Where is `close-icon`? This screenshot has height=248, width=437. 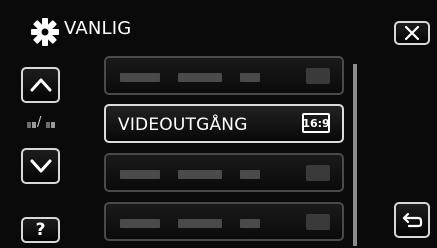 close-icon is located at coordinates (412, 33).